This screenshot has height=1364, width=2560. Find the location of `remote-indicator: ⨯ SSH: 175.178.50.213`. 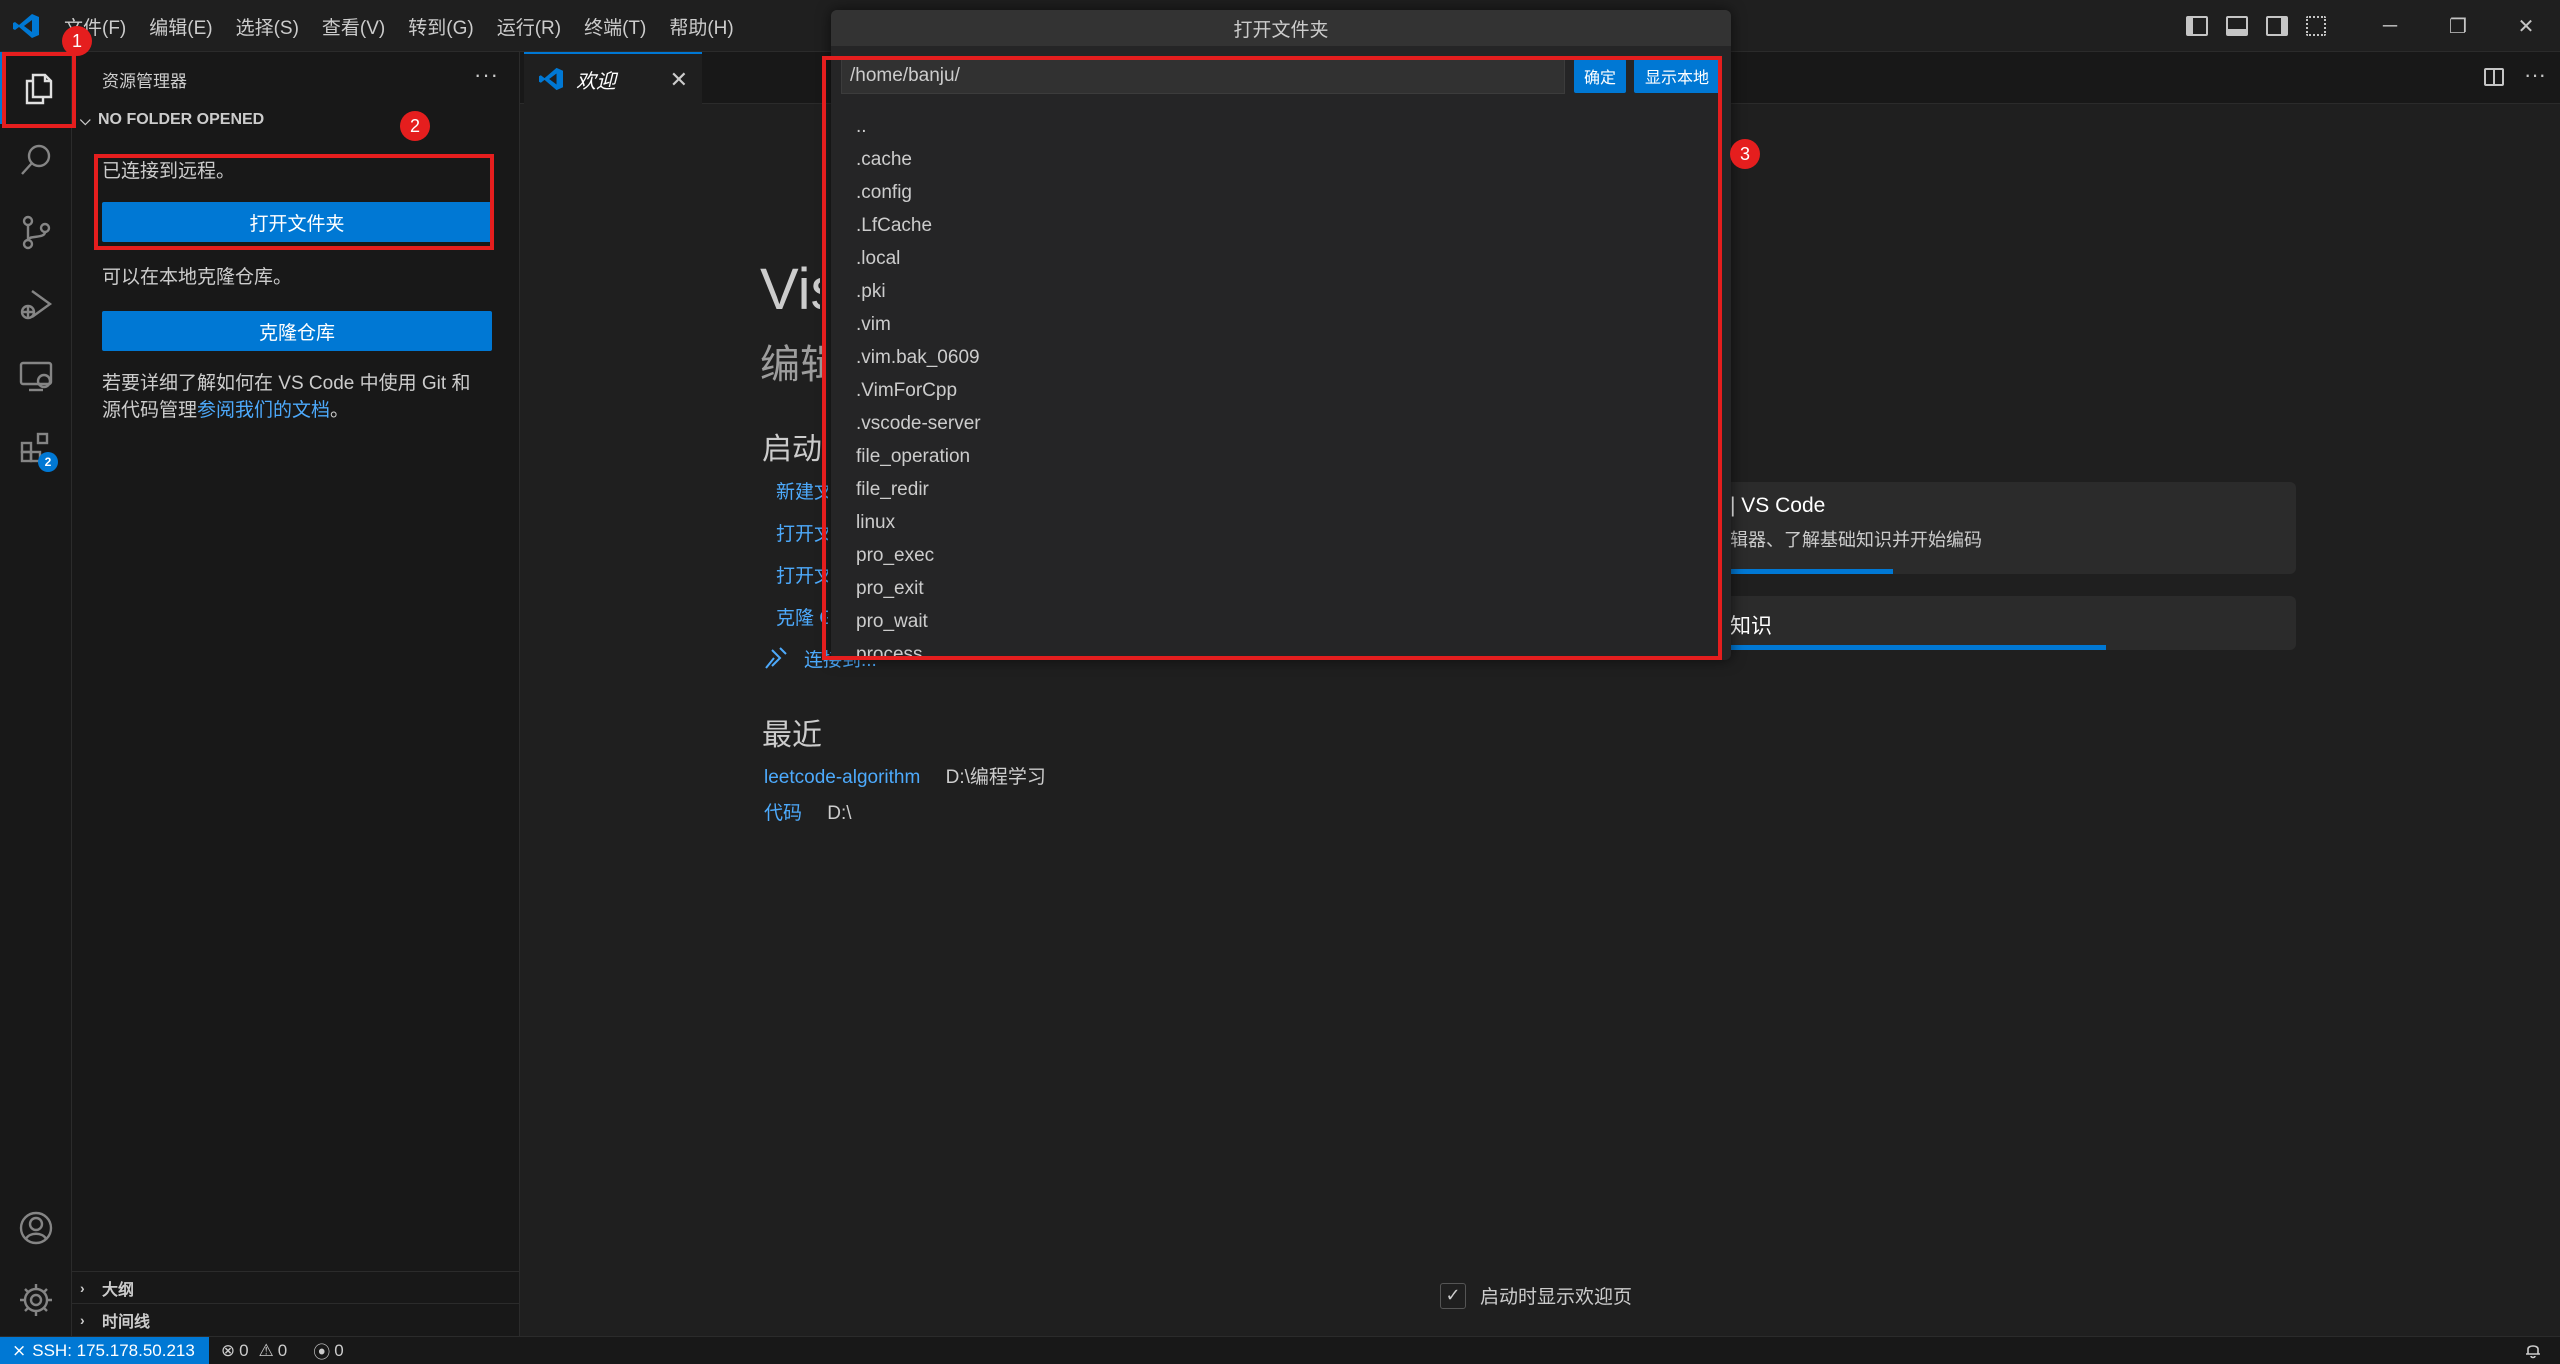

remote-indicator: ⨯ SSH: 175.178.50.213 is located at coordinates (104, 1350).